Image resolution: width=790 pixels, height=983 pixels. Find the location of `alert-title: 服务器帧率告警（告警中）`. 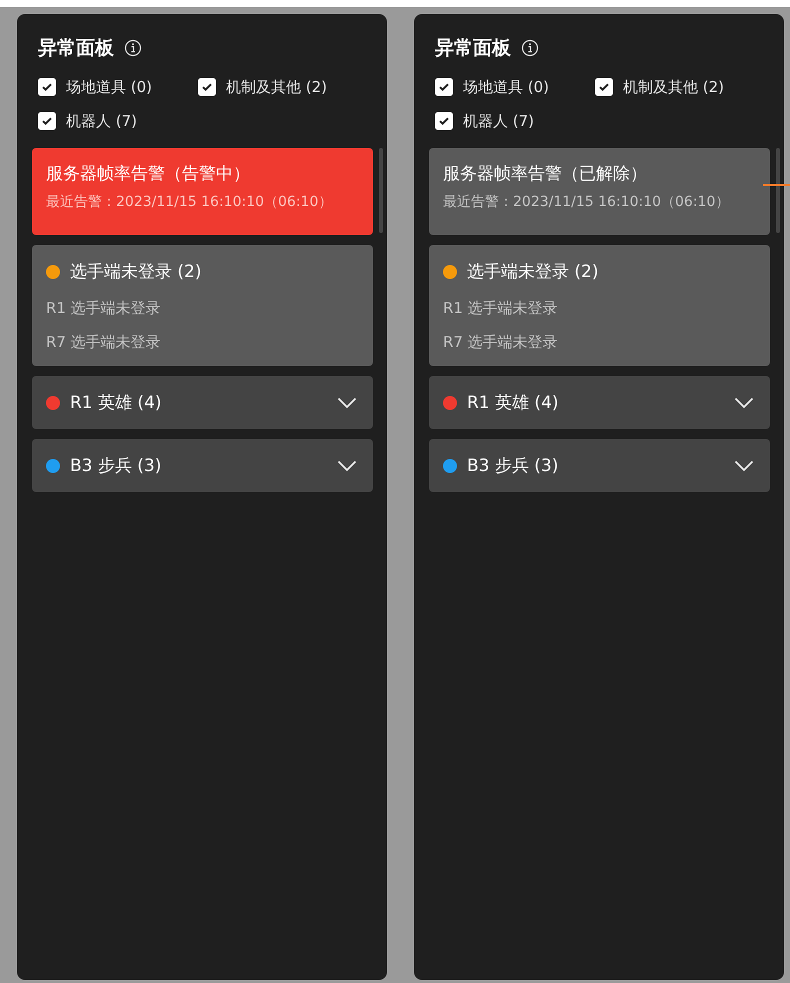

alert-title: 服务器帧率告警（告警中） is located at coordinates (148, 174).